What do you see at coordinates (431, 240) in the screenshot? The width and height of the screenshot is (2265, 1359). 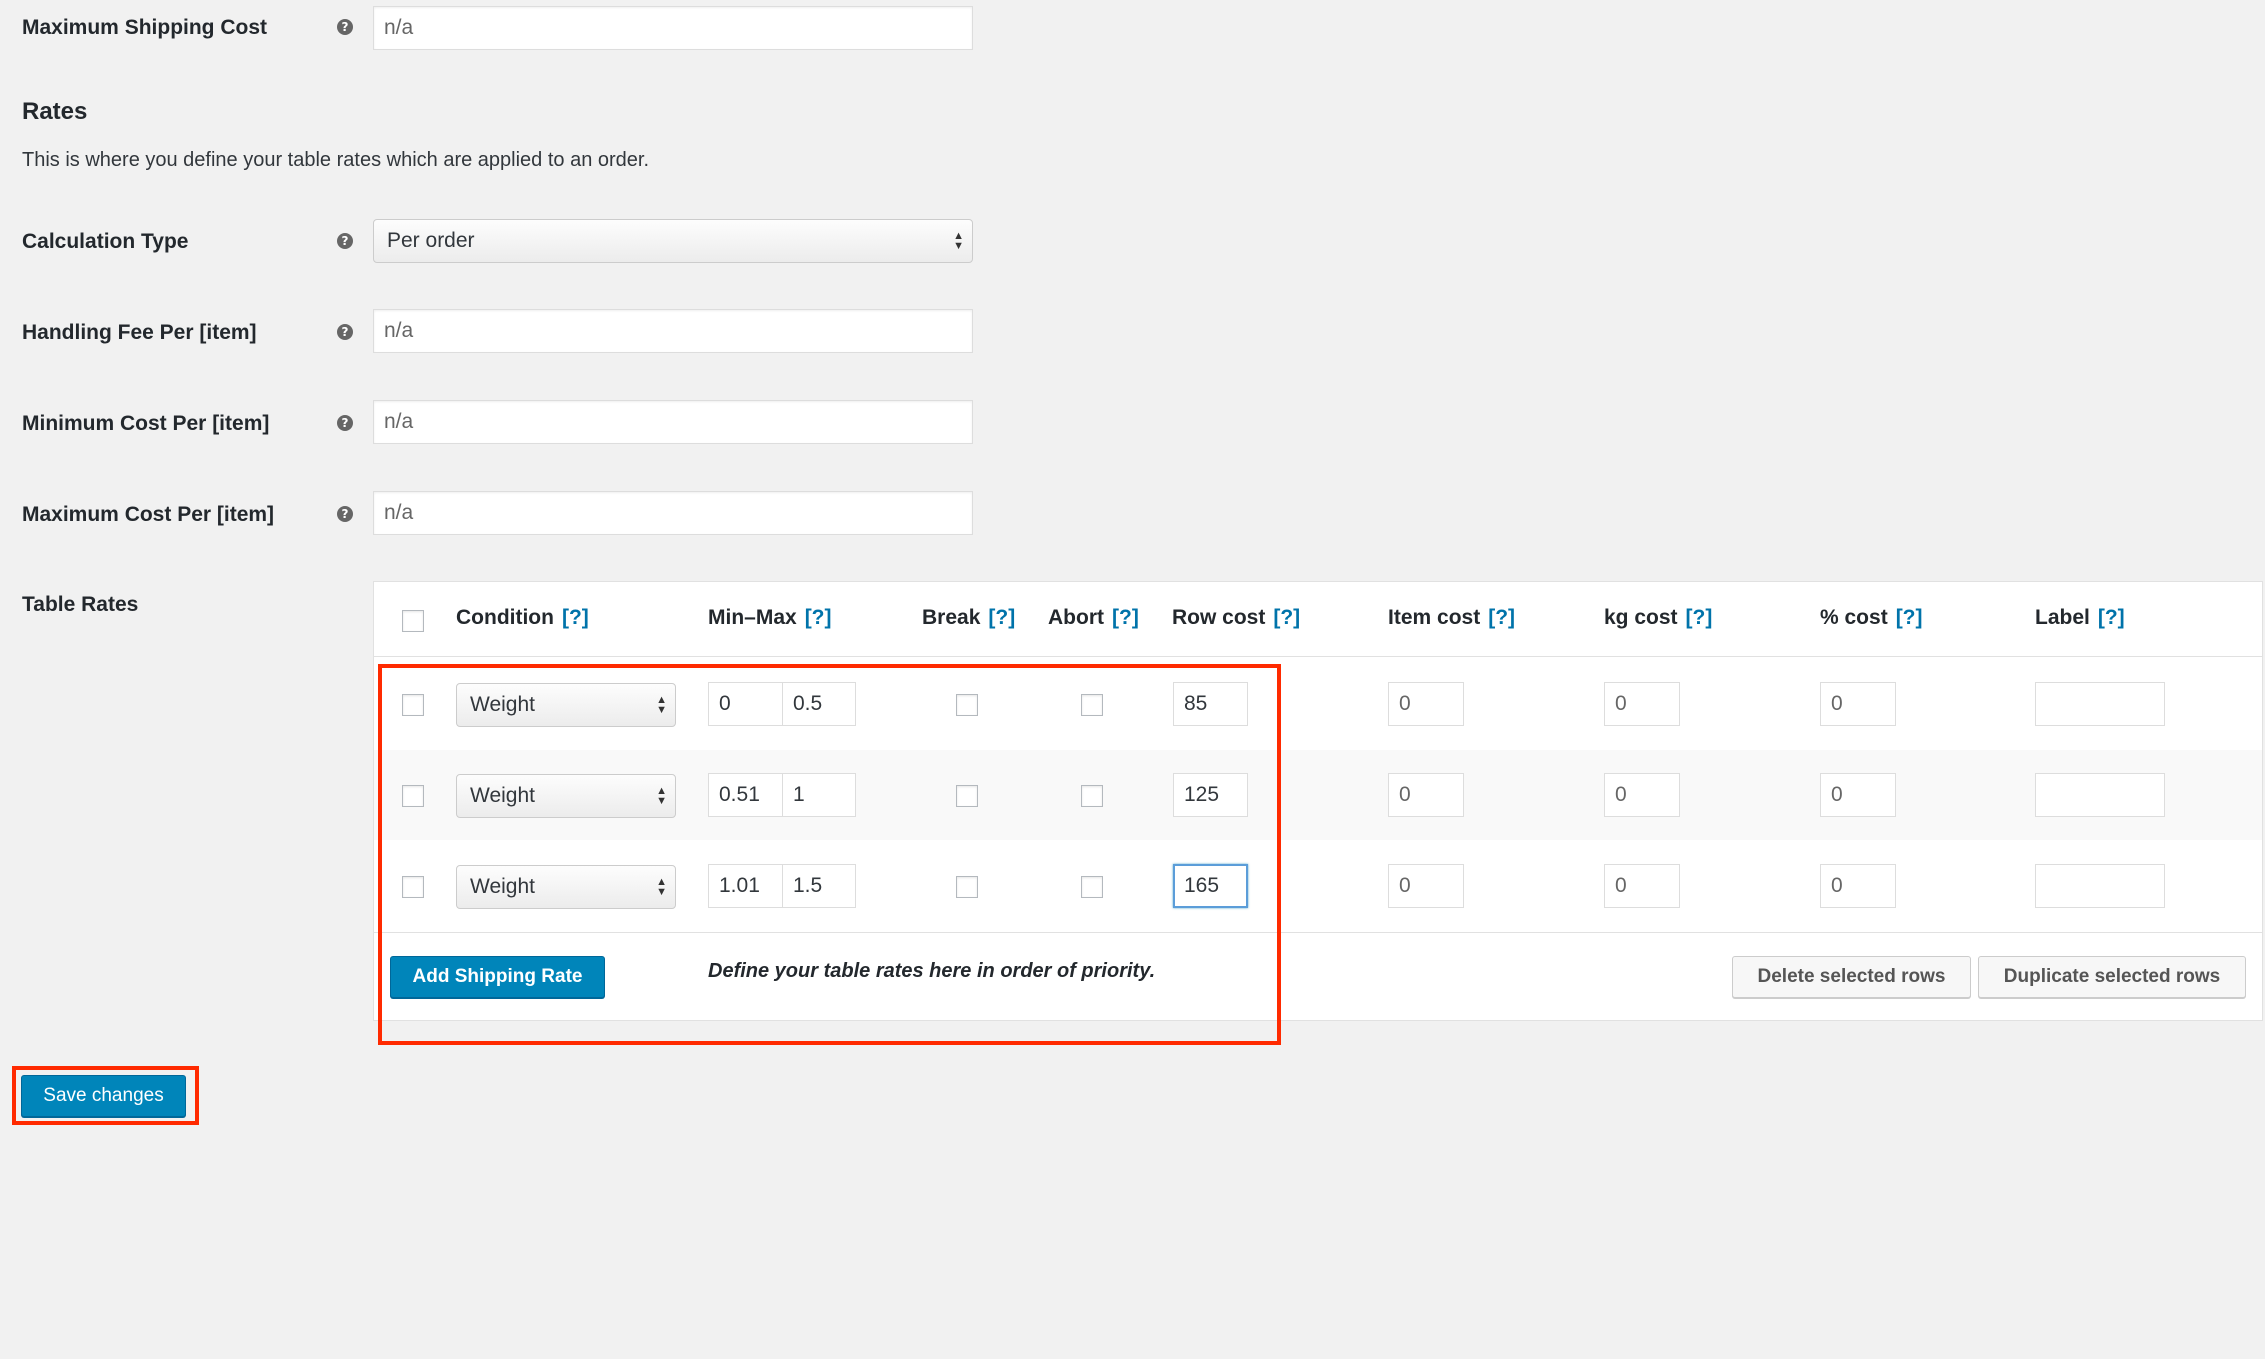 I see `calculation-type-value: Per order` at bounding box center [431, 240].